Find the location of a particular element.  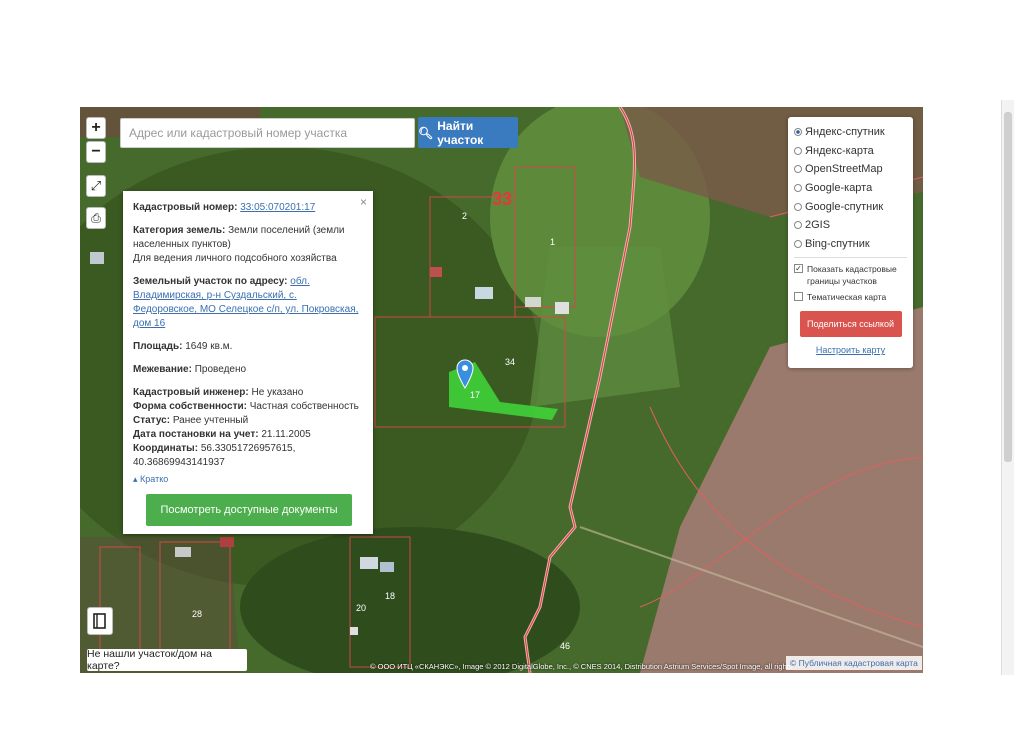

checkbox-checked-icon: ✓ is located at coordinates (798, 269).